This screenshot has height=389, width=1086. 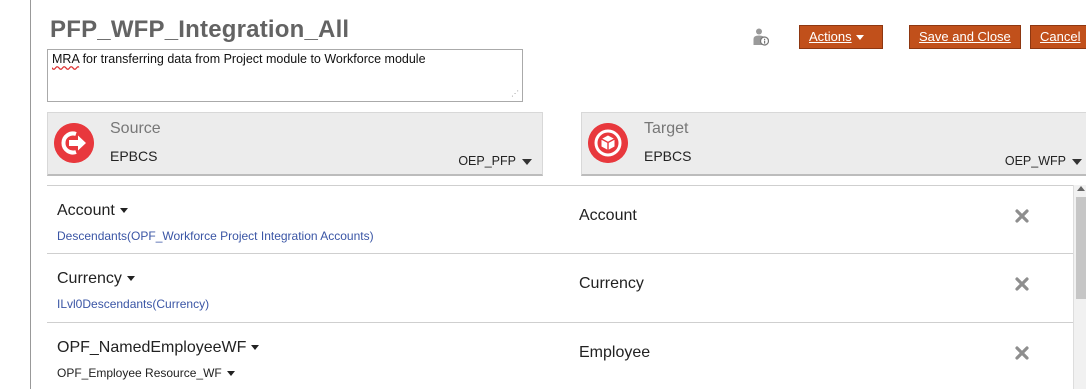 What do you see at coordinates (668, 156) in the screenshot?
I see `target-type: EPBCS` at bounding box center [668, 156].